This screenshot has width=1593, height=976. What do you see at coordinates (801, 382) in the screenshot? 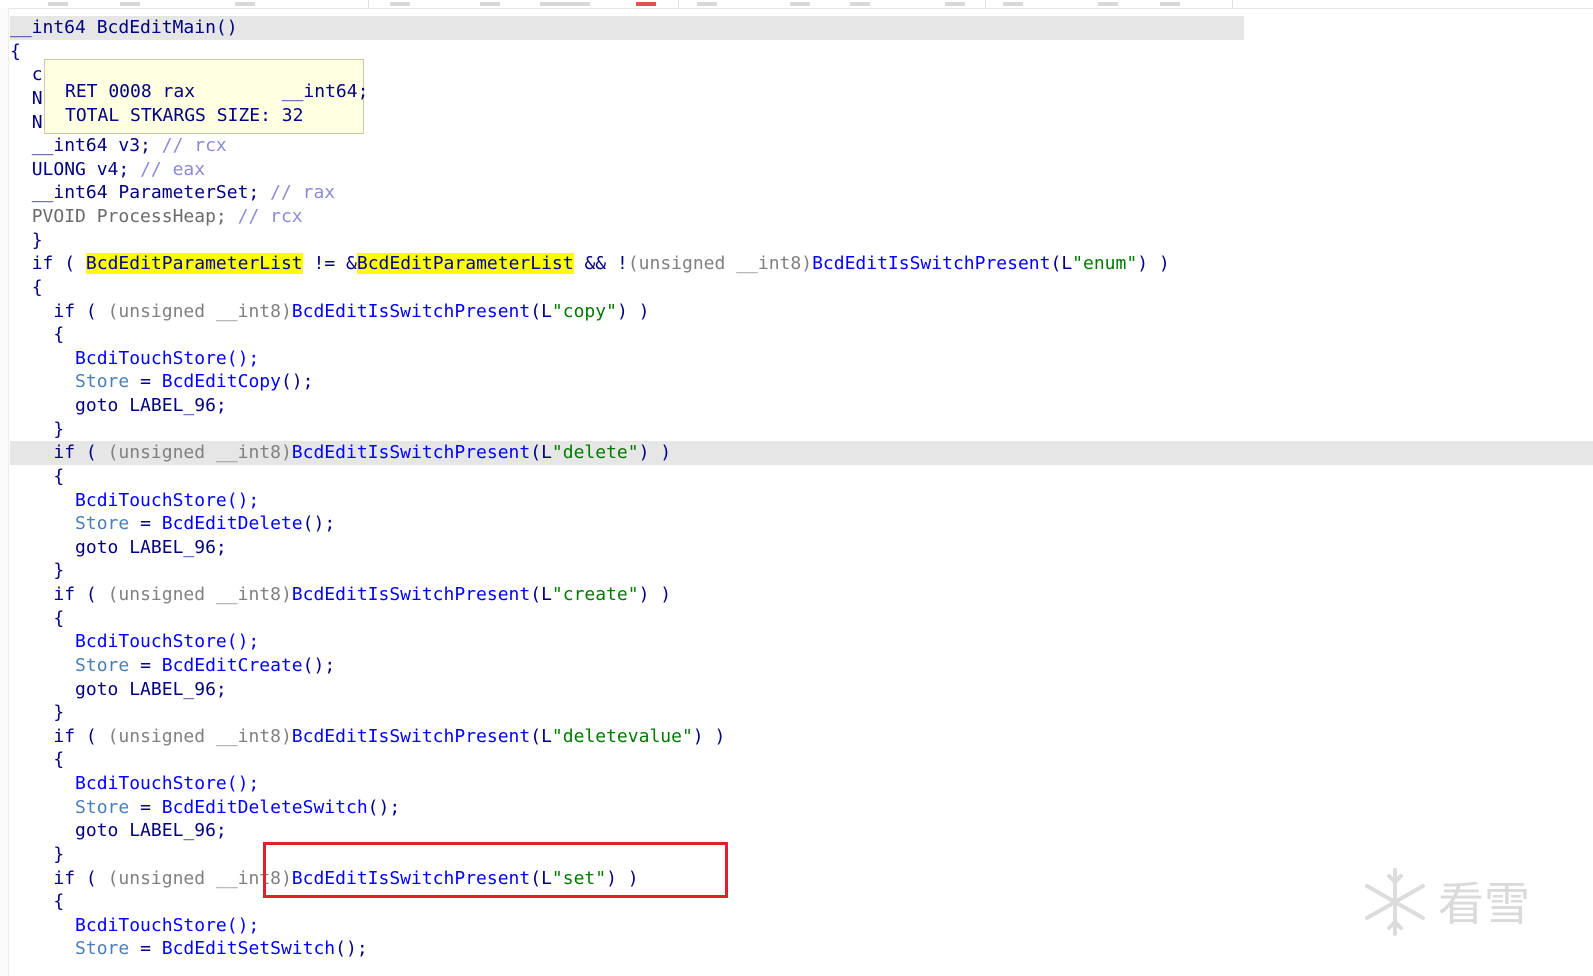
I see `code-line: Store = BcdEditCopy();` at bounding box center [801, 382].